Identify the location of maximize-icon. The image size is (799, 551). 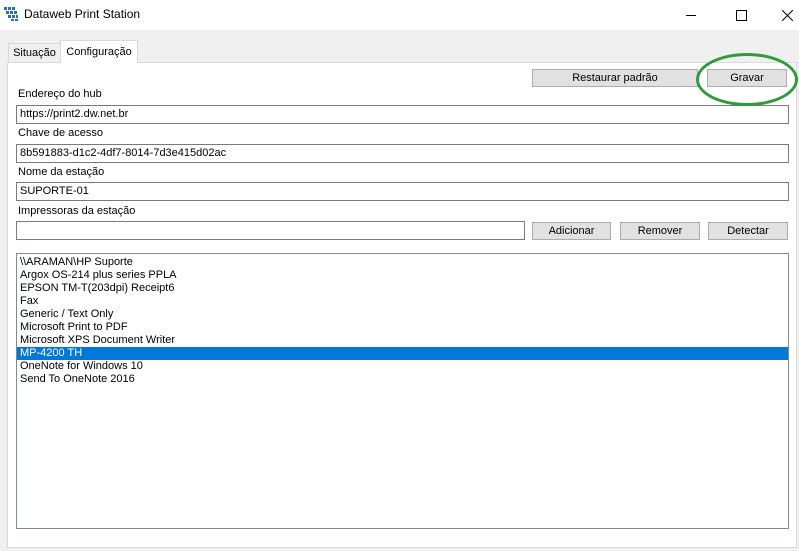
(741, 15).